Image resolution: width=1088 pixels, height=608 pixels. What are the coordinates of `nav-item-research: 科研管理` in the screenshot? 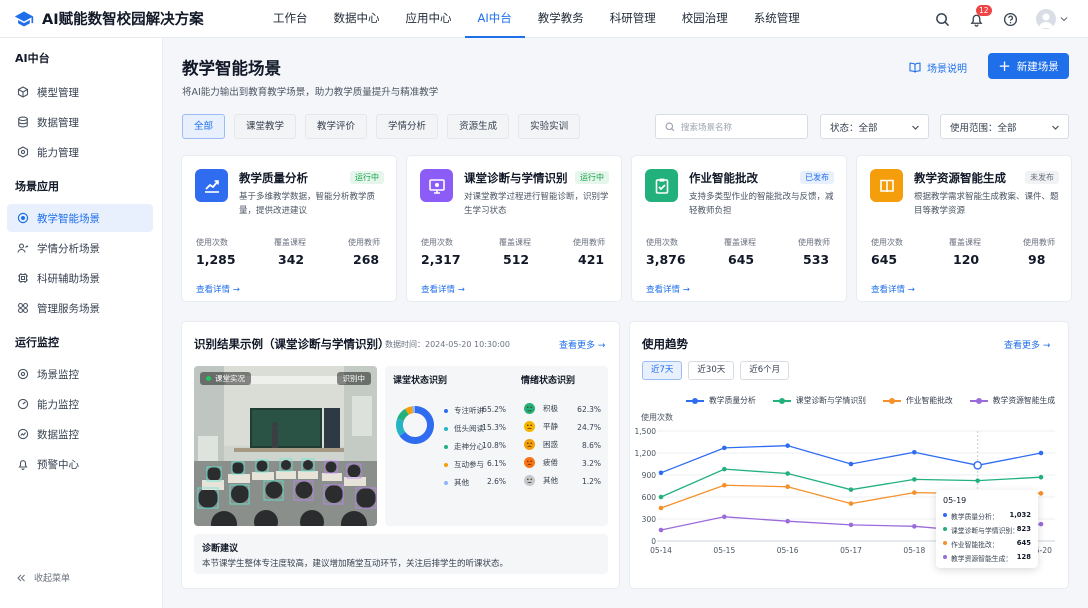 It's located at (633, 19).